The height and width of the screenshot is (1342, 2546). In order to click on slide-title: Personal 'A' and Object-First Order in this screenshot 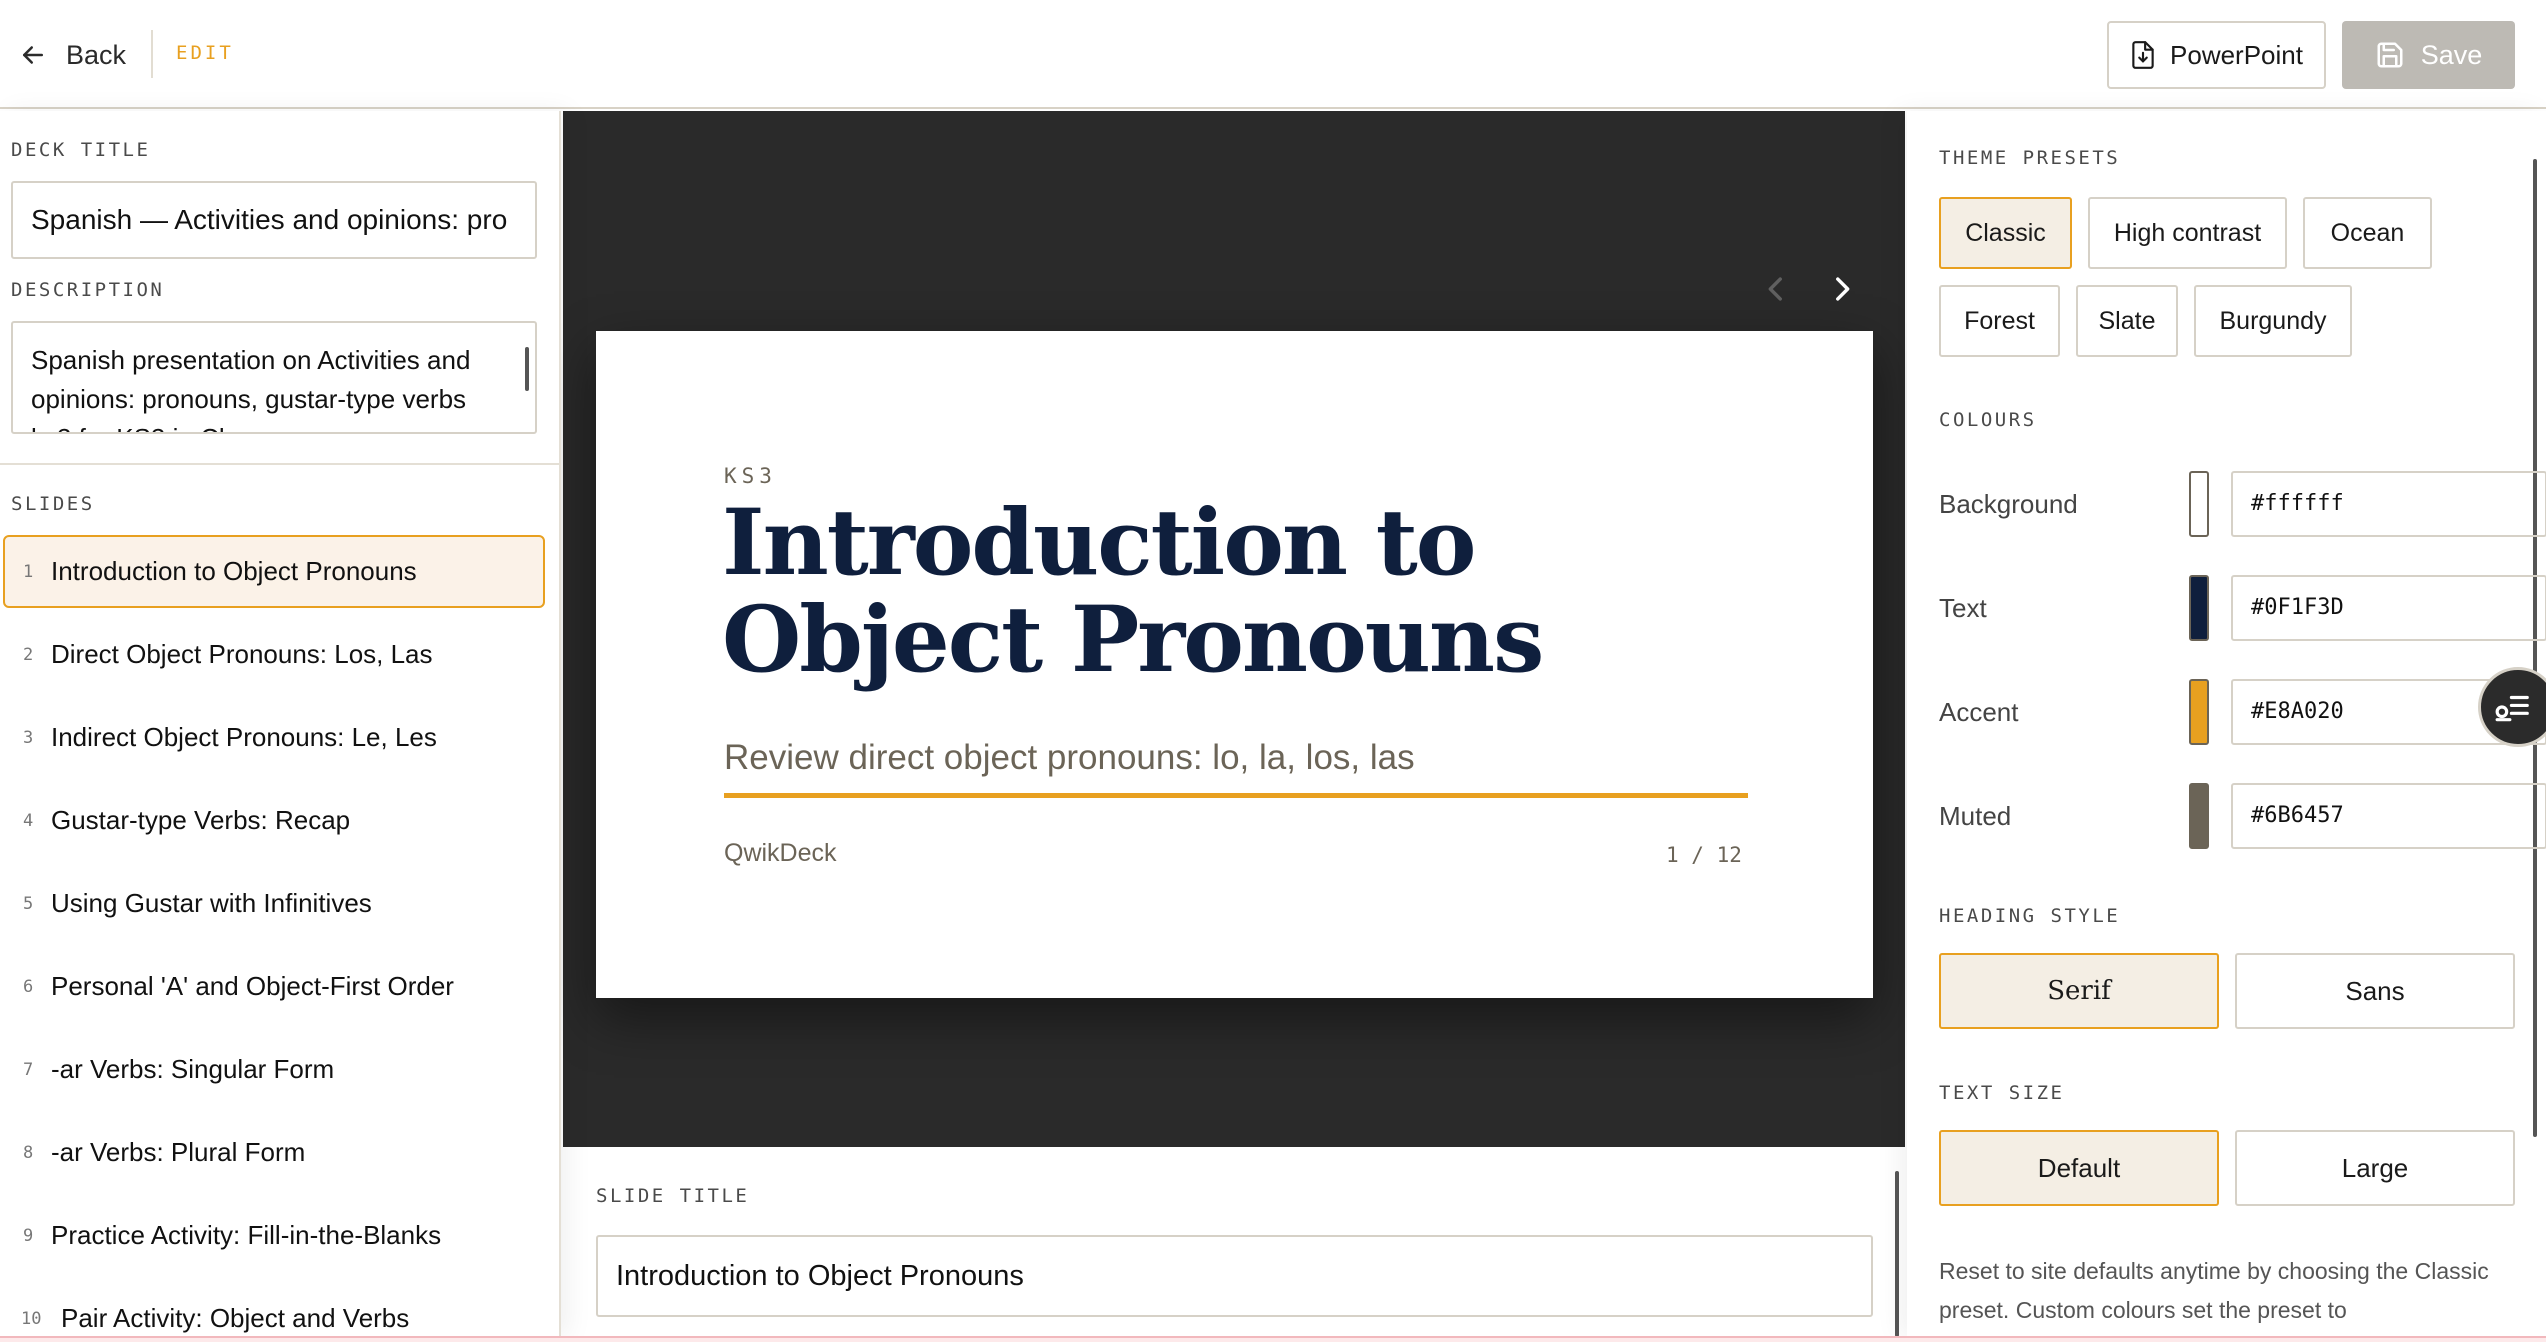, I will do `click(252, 986)`.